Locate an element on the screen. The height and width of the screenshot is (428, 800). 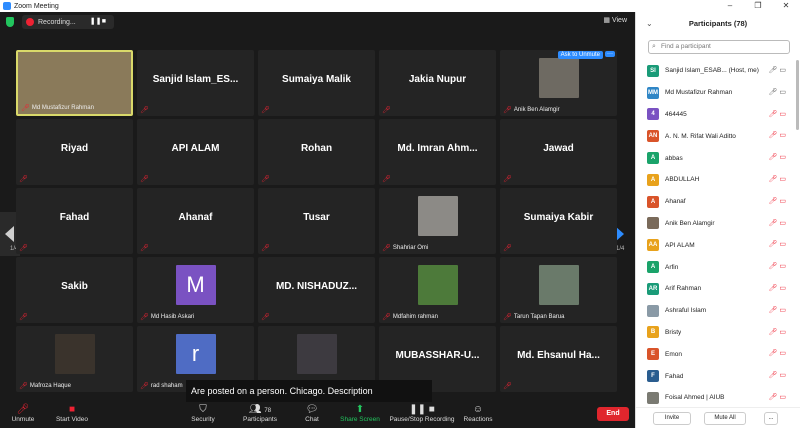
tile-caption: 🎤︎ Md Hasib Askari is located at coordinates (167, 317).